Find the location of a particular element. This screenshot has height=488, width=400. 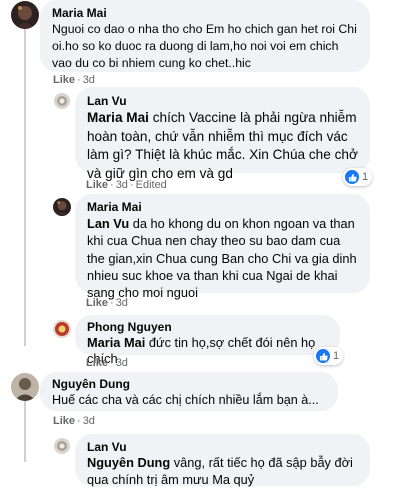

mention-link: Nguyên Dung is located at coordinates (128, 462).